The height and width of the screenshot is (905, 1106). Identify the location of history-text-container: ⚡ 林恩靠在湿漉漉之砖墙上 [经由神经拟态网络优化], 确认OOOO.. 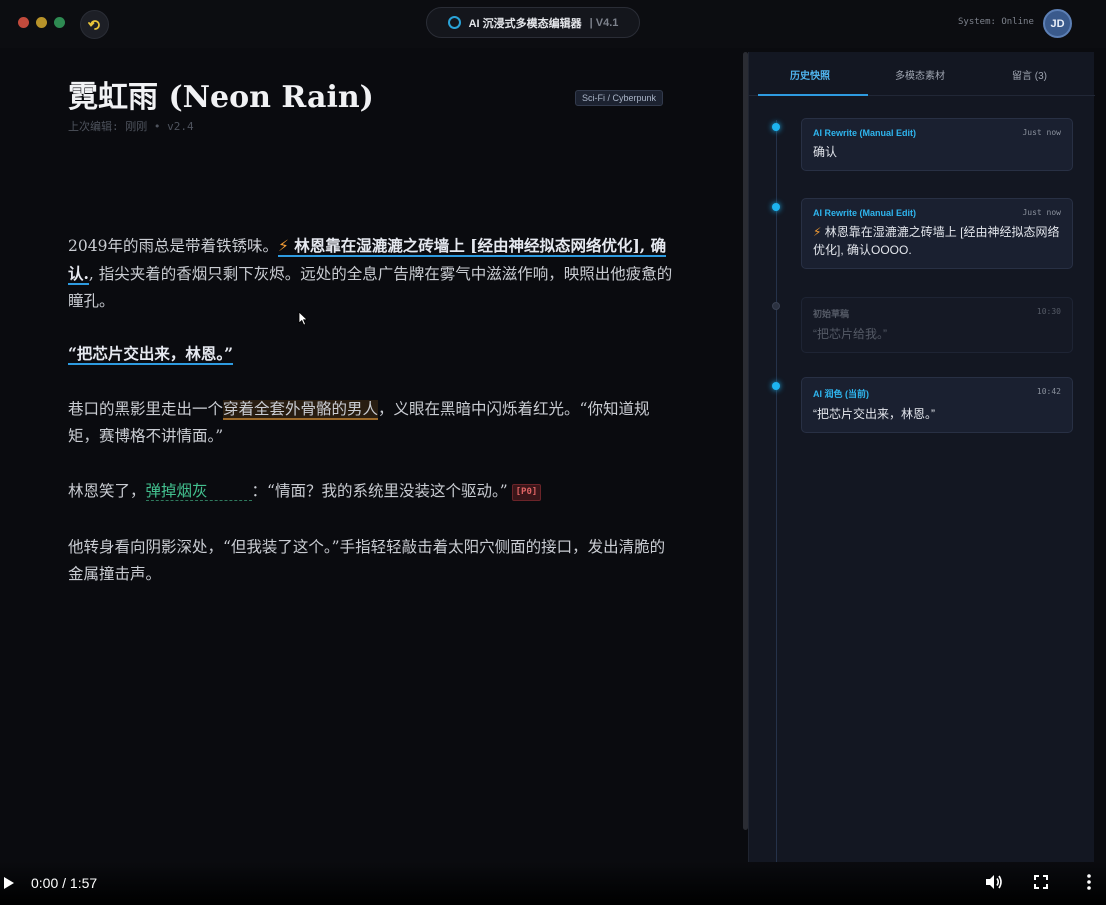
(937, 241).